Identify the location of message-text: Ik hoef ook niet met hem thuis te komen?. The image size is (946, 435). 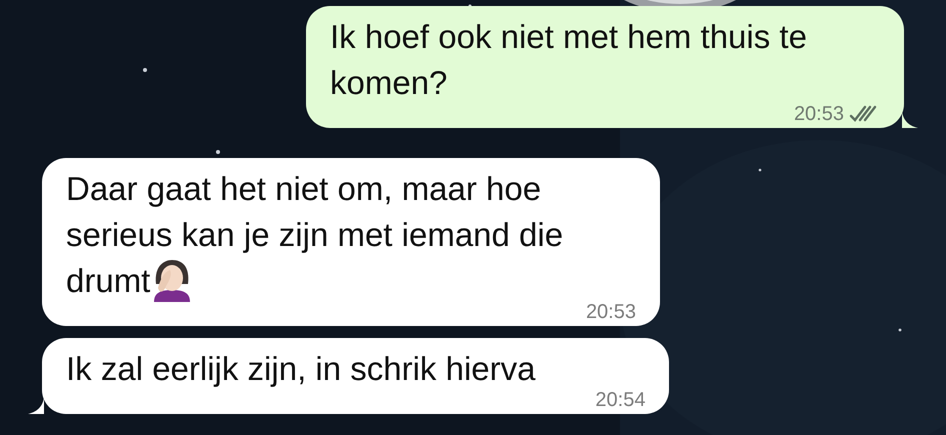
(568, 59).